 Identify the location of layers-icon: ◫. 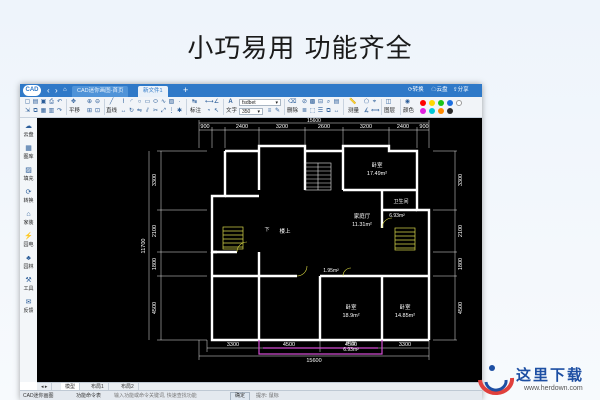
(388, 102).